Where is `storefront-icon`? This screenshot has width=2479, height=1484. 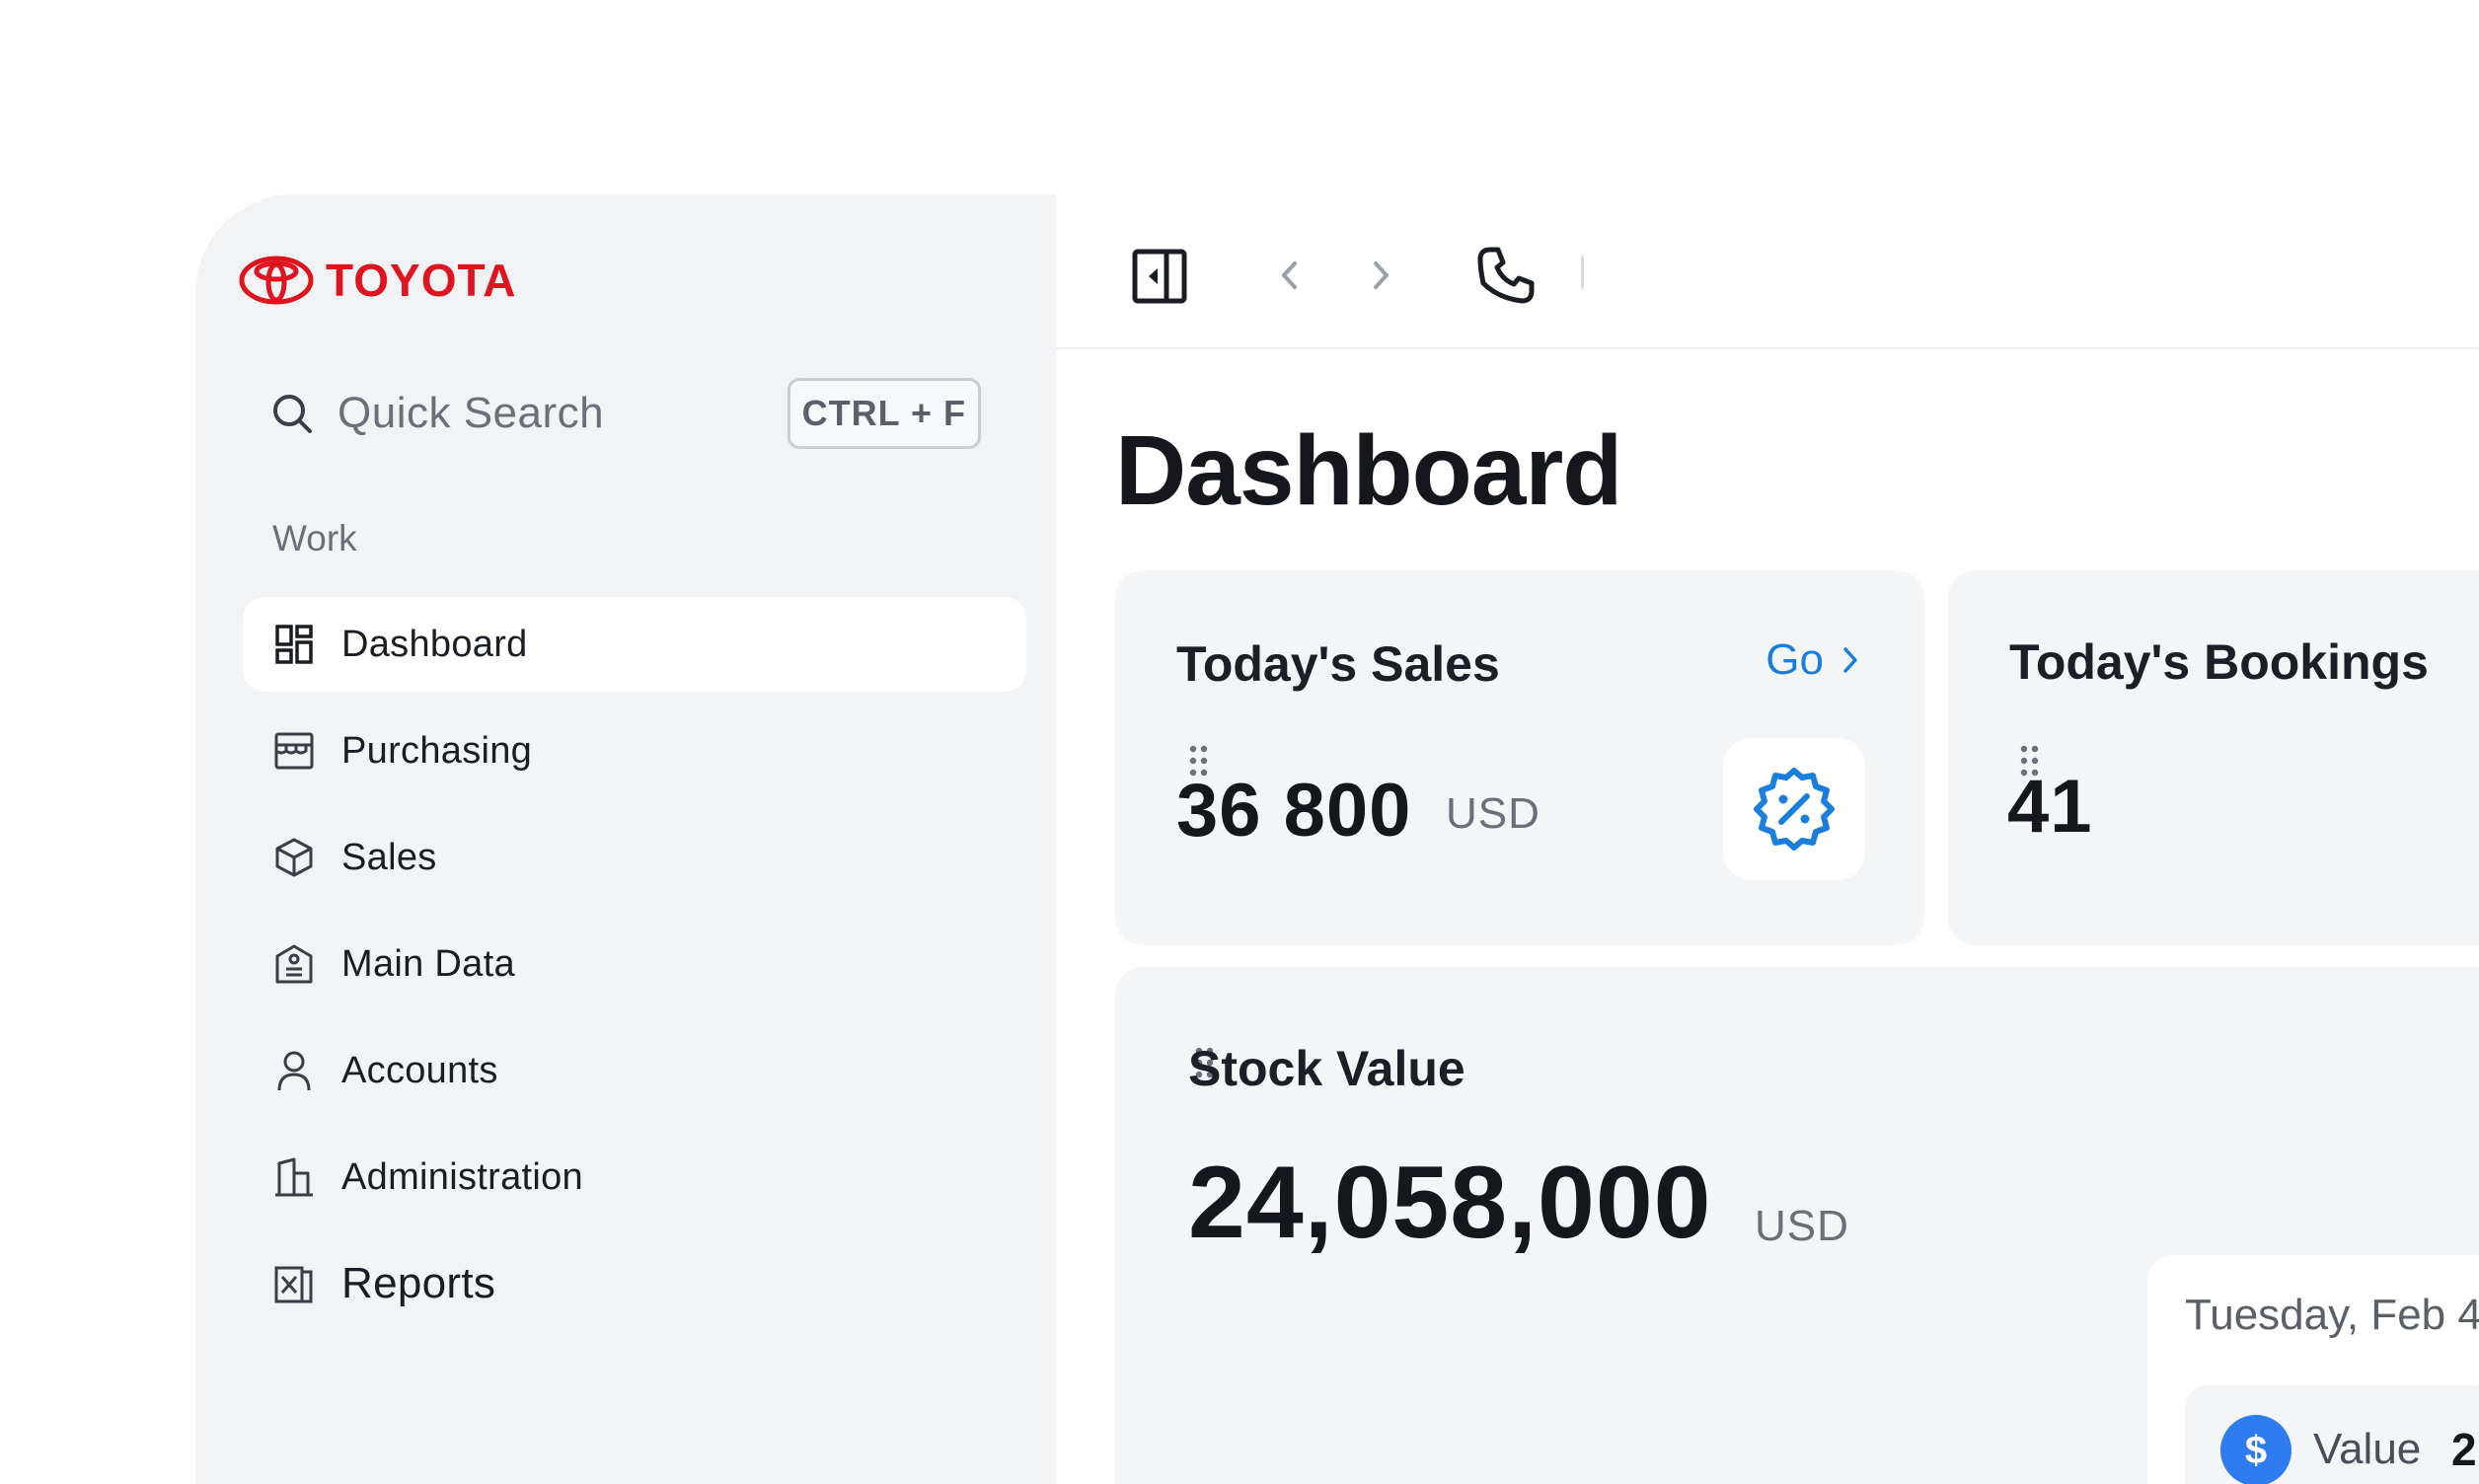 storefront-icon is located at coordinates (294, 751).